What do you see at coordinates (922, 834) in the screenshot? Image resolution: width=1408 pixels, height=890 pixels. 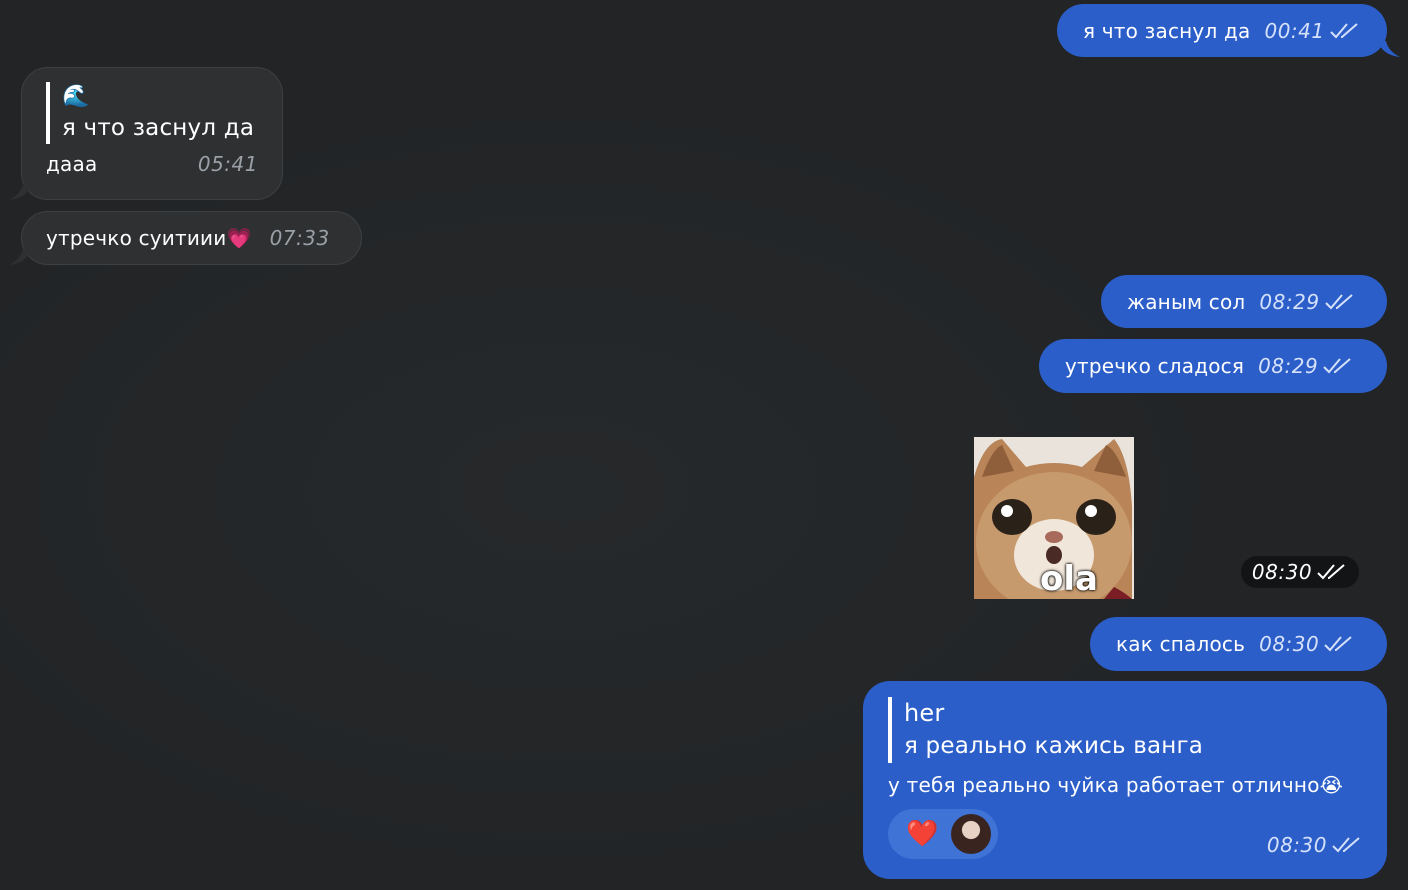 I see `heart-reaction: ❤️` at bounding box center [922, 834].